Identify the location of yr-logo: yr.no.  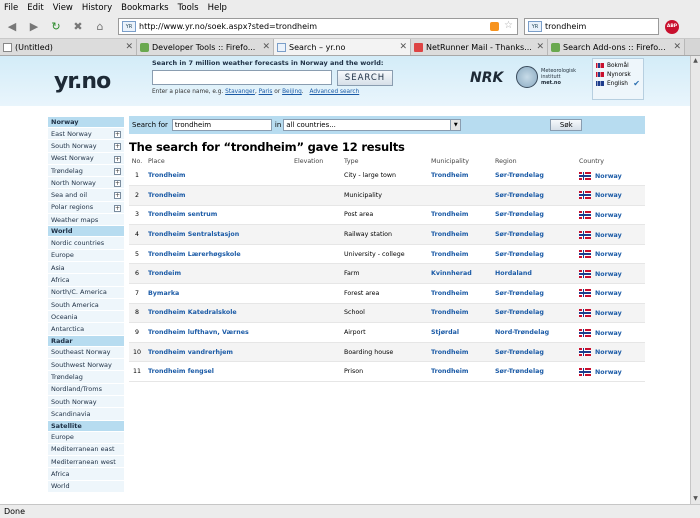
(82, 81).